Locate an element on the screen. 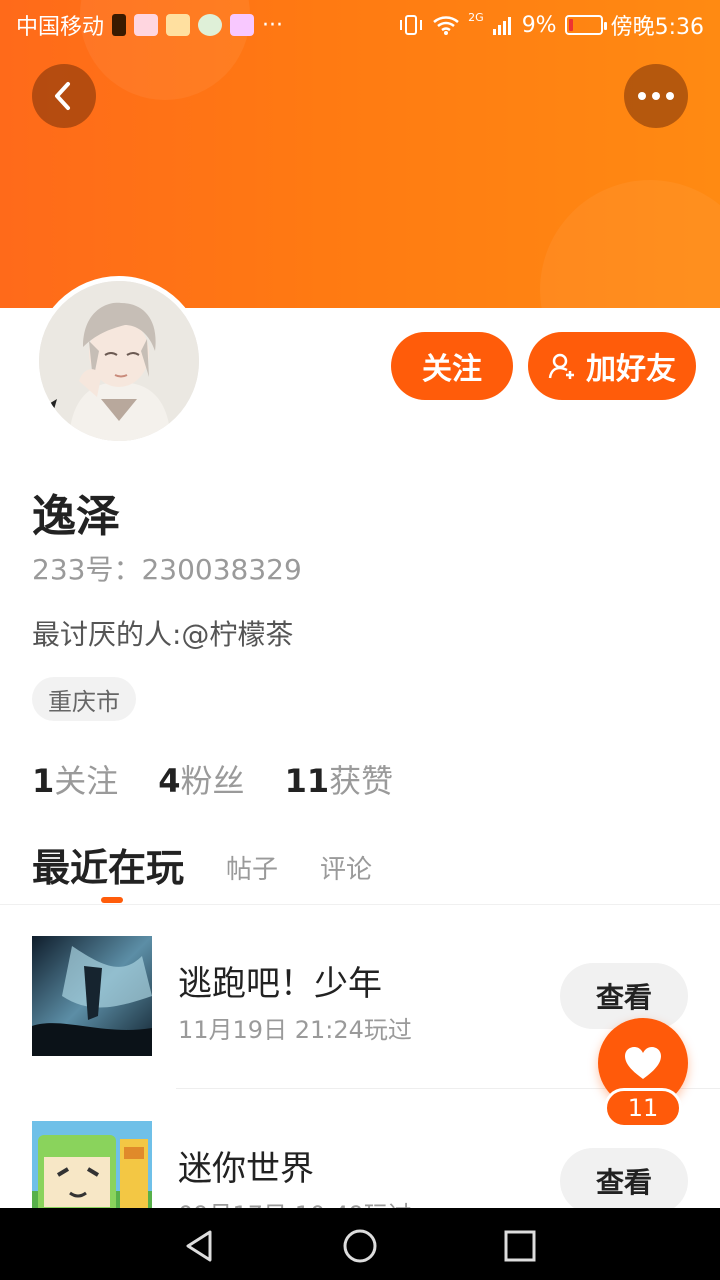  wechat-icon is located at coordinates (210, 25).